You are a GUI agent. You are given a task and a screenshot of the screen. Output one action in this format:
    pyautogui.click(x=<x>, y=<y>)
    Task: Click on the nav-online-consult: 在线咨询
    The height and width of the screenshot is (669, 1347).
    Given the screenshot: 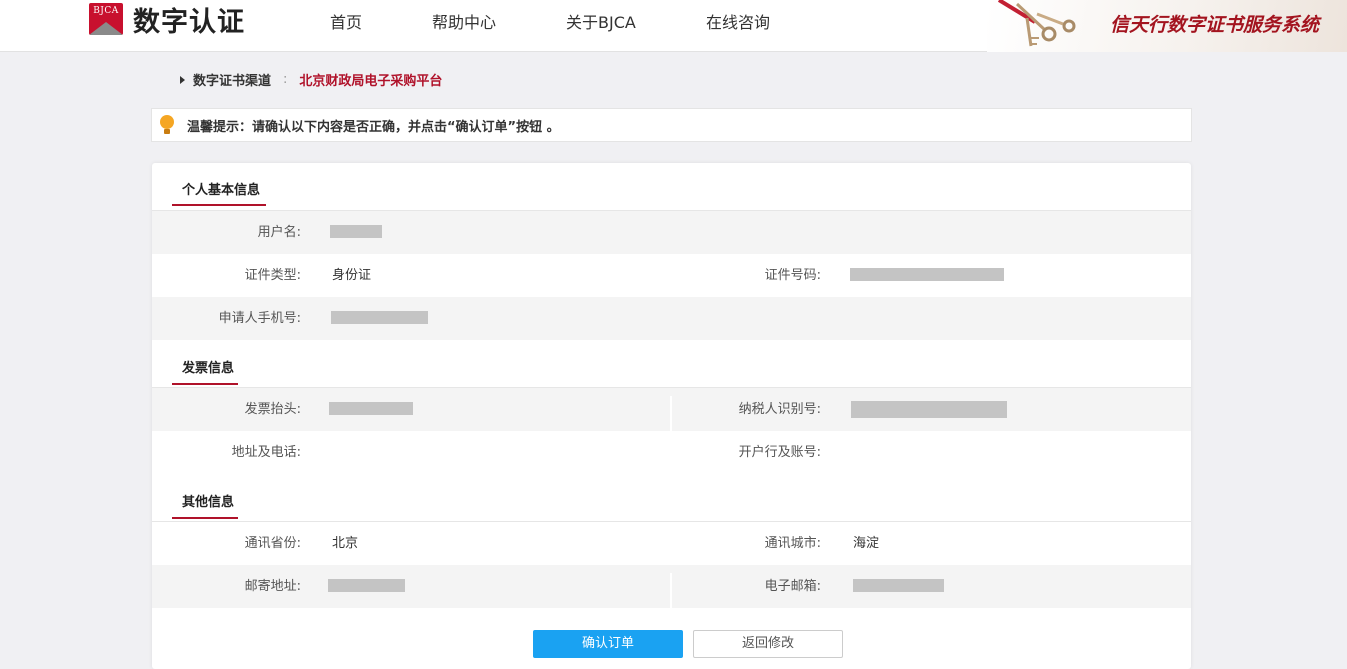 What is the action you would take?
    pyautogui.click(x=738, y=21)
    